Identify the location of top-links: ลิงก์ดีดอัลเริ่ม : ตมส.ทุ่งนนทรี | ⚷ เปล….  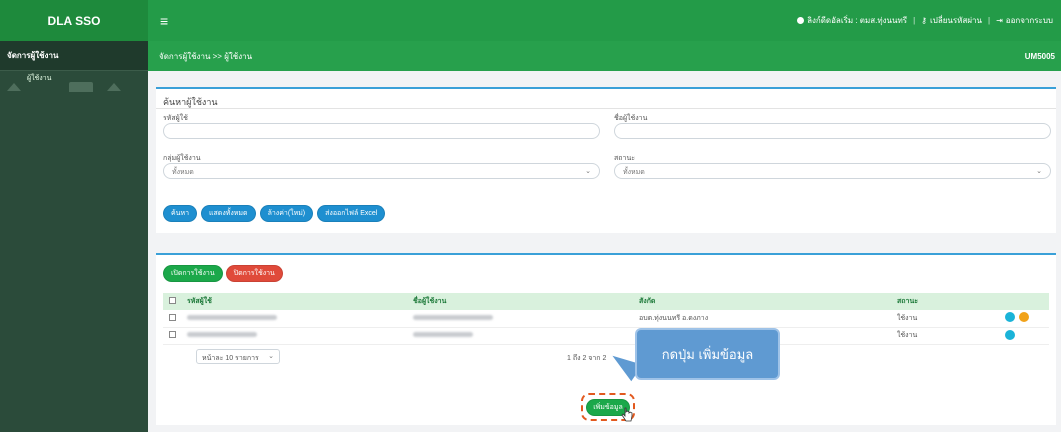
(925, 20).